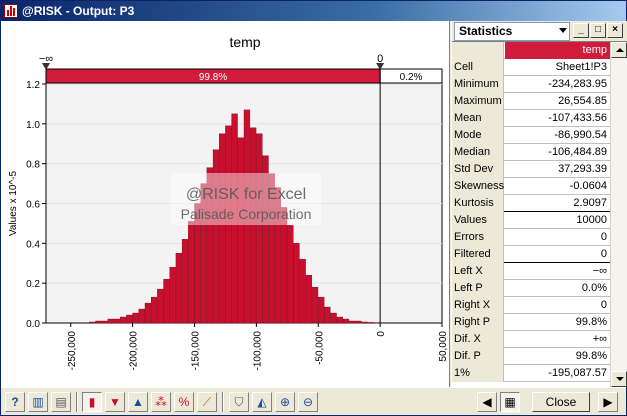  What do you see at coordinates (531, 135) in the screenshot?
I see `stats-row: Mode -86,990.54` at bounding box center [531, 135].